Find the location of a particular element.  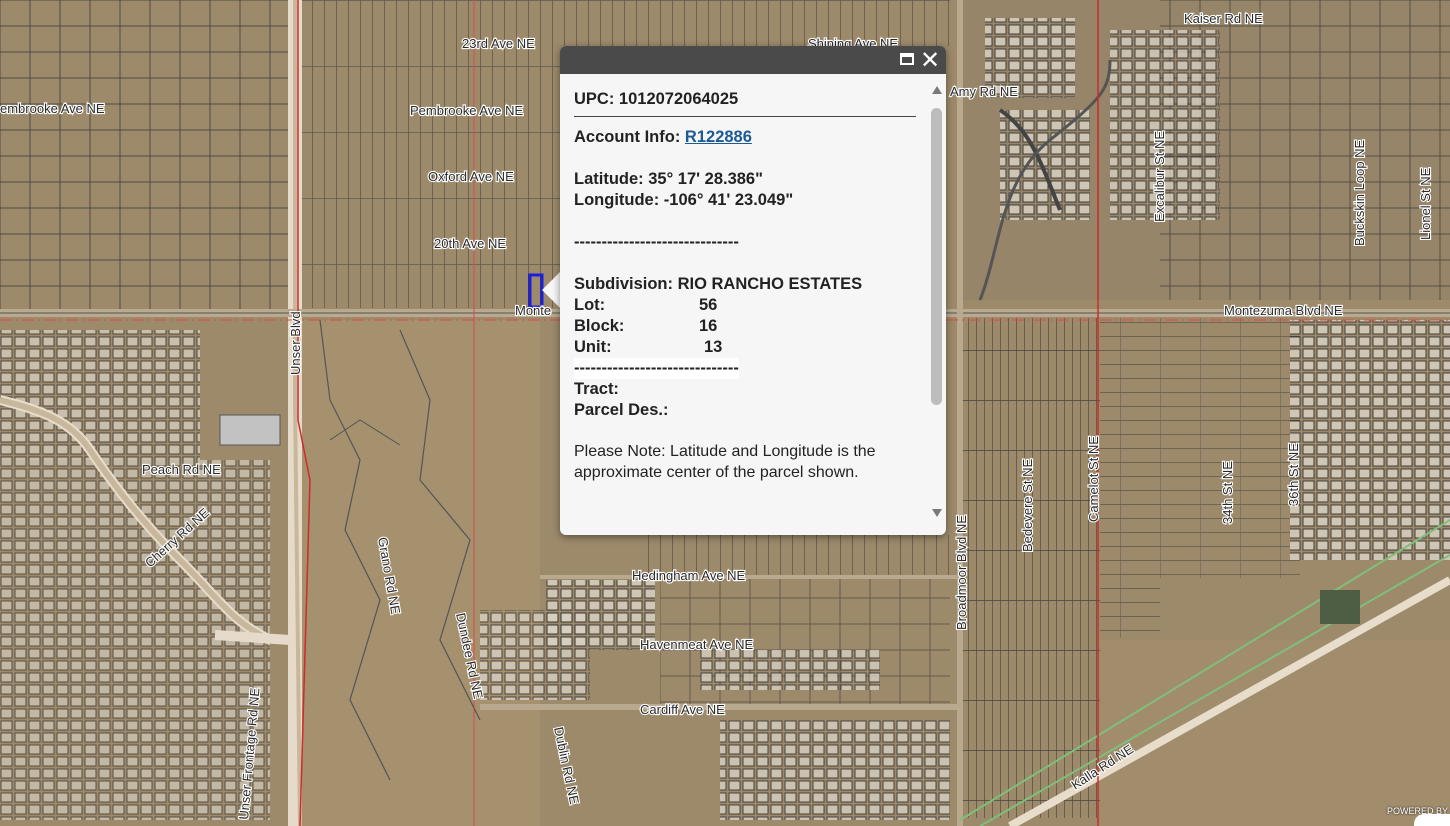

street-label: Amy Rd NE is located at coordinates (984, 91).